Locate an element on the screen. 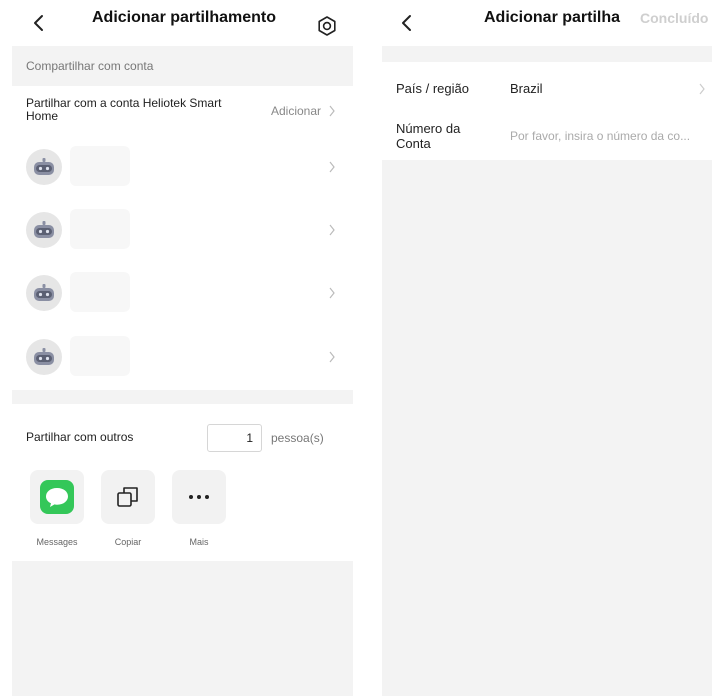 The image size is (712, 696). section-label: Compartilhar com conta is located at coordinates (182, 62).